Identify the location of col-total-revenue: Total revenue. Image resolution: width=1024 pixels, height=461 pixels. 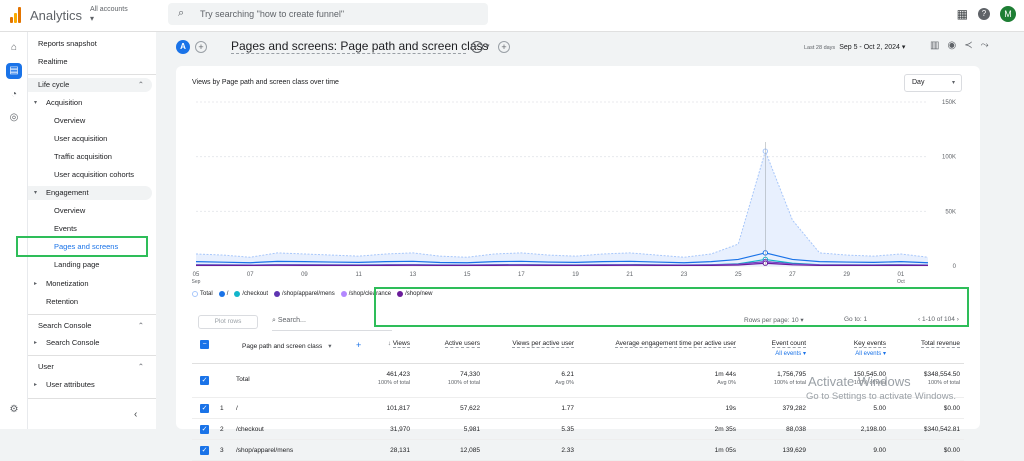
(940, 344).